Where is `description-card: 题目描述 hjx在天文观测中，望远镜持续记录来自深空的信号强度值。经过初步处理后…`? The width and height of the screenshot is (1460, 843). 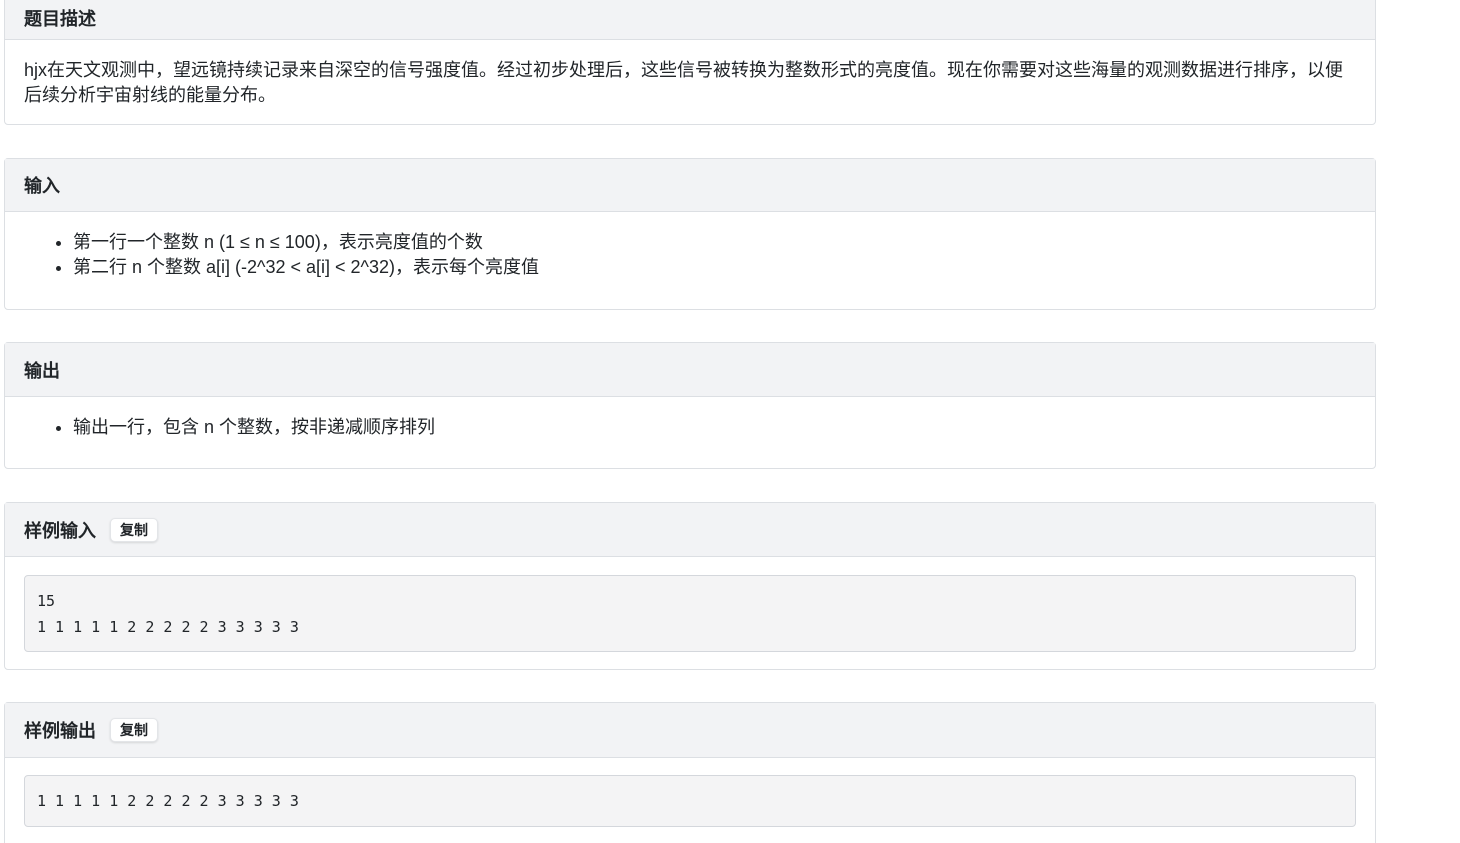
description-card: 题目描述 hjx在天文观测中，望远镜持续记录来自深空的信号强度值。经过初步处理后… is located at coordinates (690, 62).